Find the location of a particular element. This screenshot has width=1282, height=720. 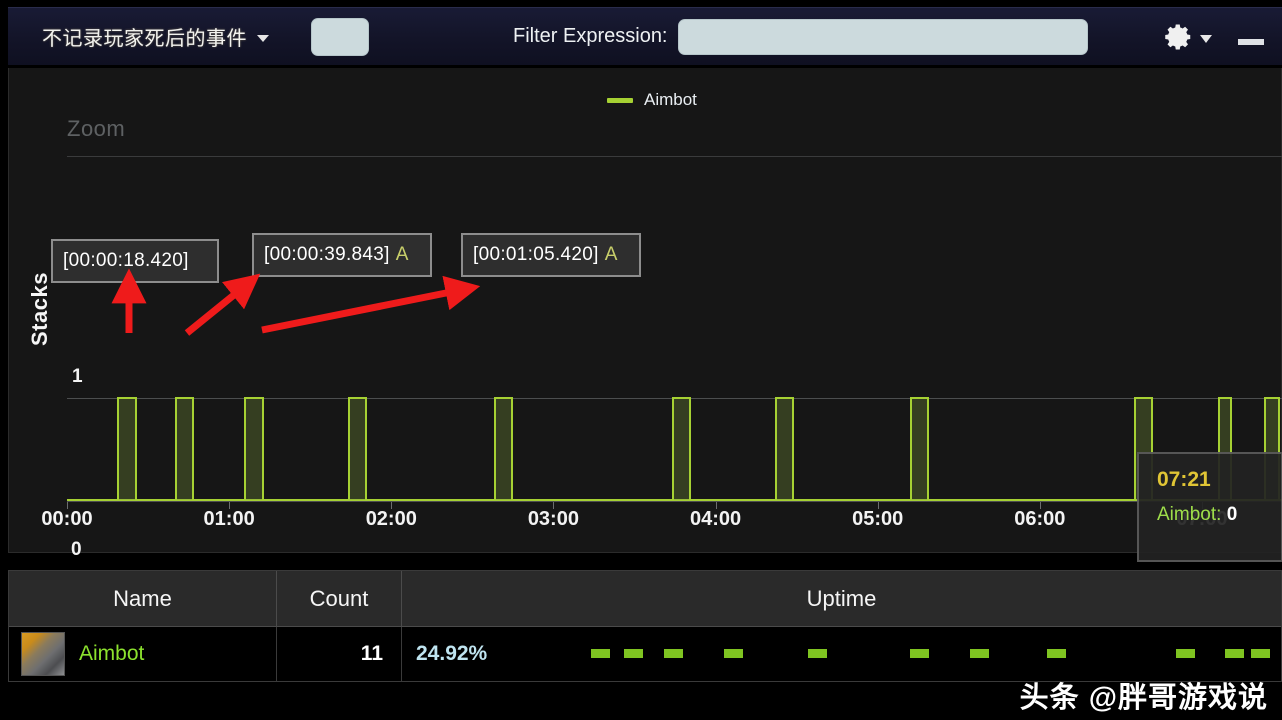

blank-field-button is located at coordinates (340, 36).